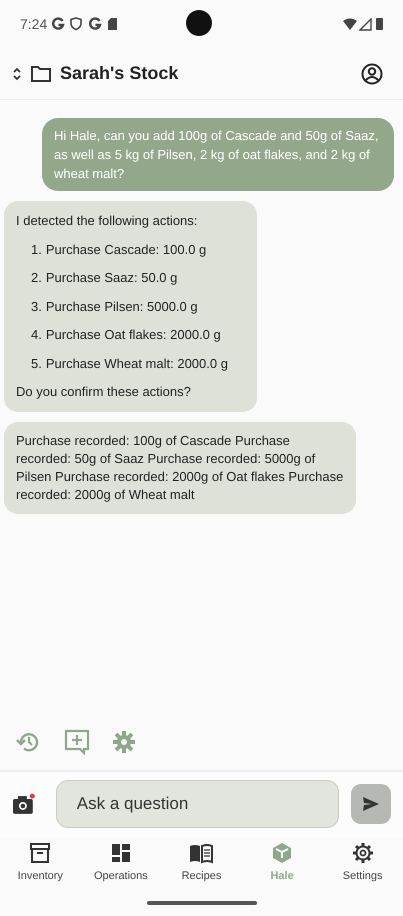 The height and width of the screenshot is (916, 403). I want to click on list-number: 3., so click(36, 307).